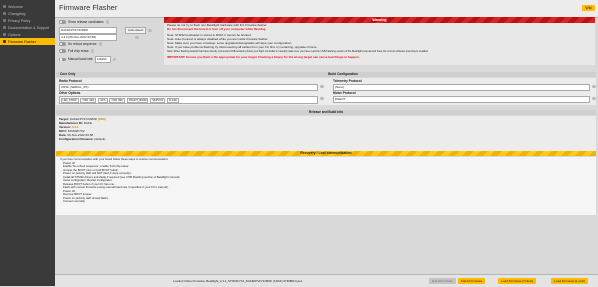 This screenshot has height=287, width=598. What do you see at coordinates (15, 6) in the screenshot?
I see `sidebar-item-label: Welcome` at bounding box center [15, 6].